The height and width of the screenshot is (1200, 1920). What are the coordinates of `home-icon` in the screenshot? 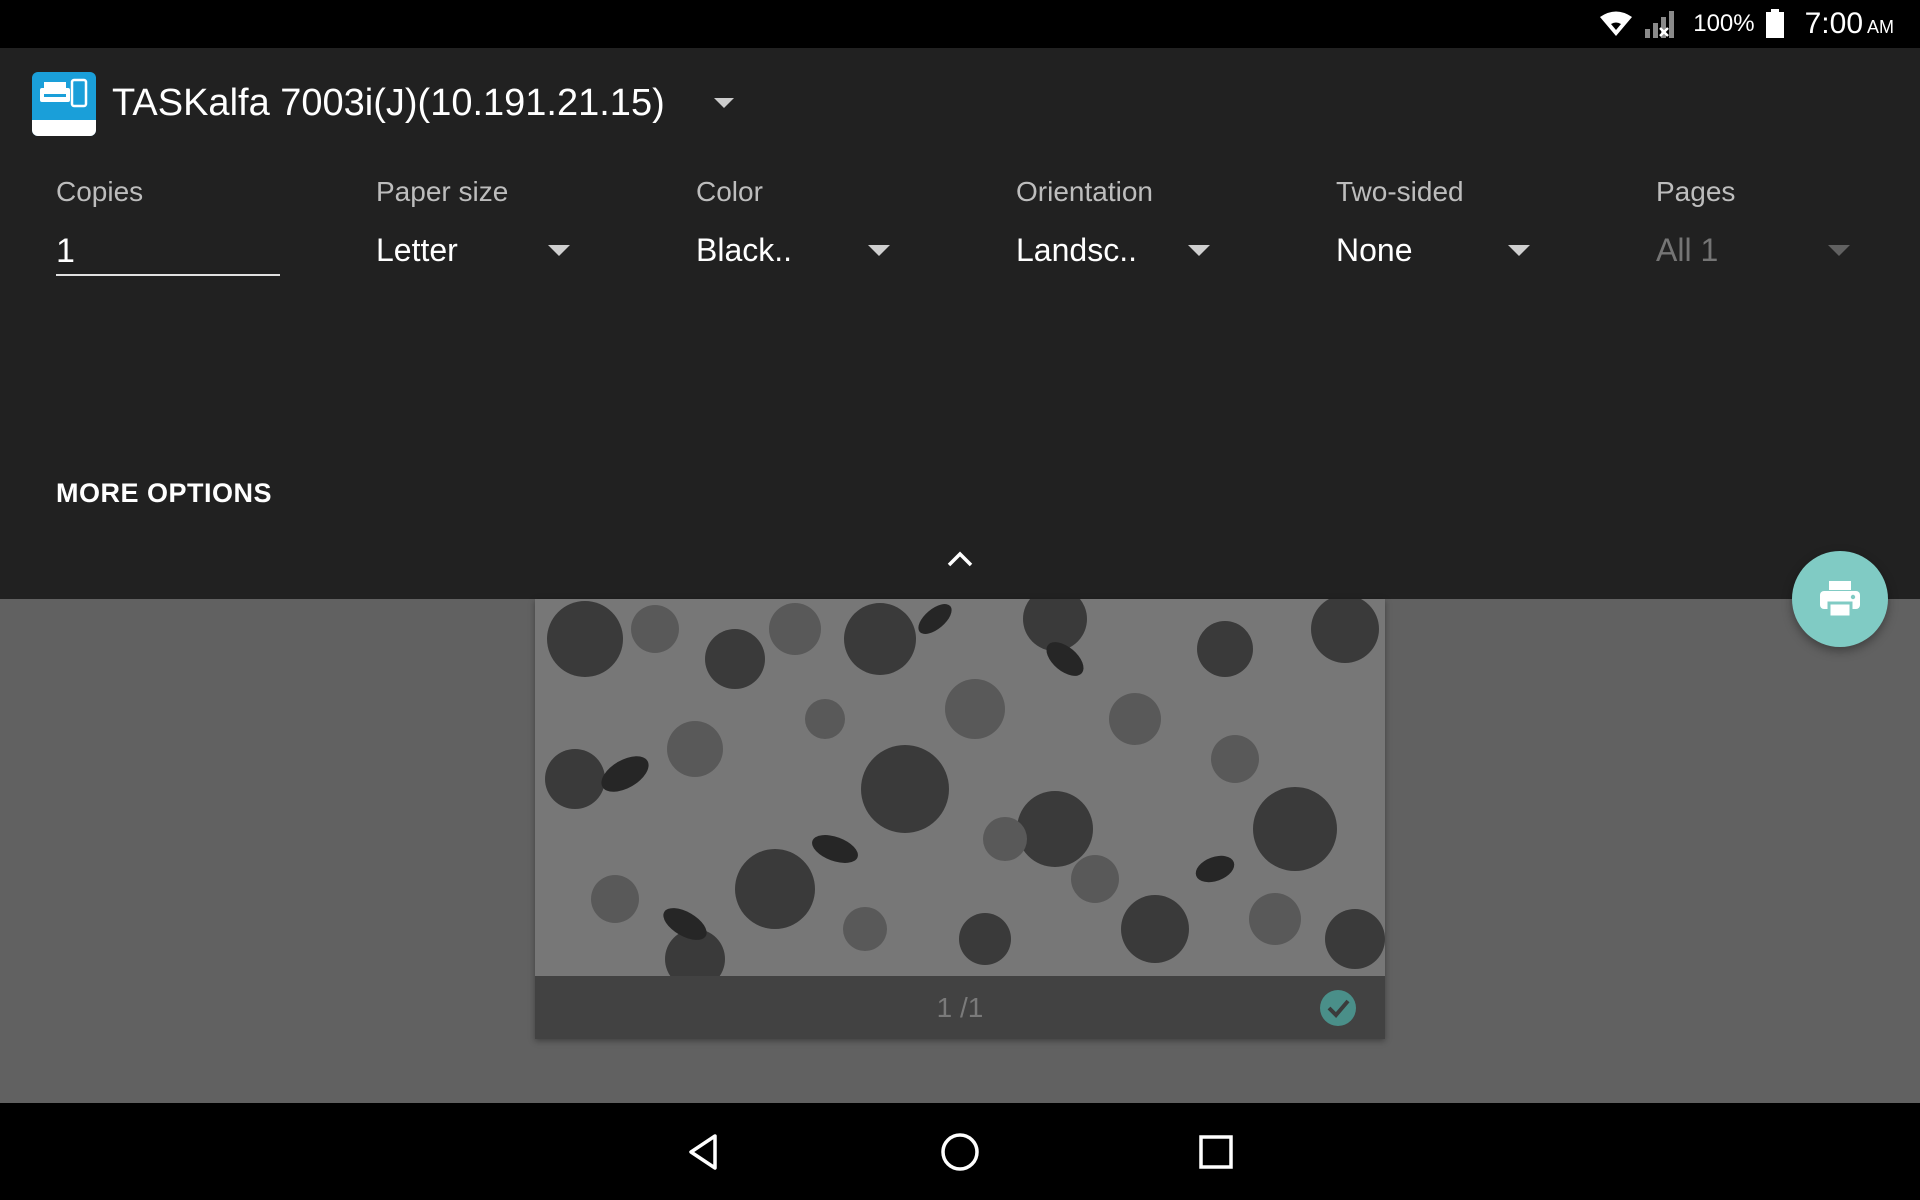 It's located at (960, 1152).